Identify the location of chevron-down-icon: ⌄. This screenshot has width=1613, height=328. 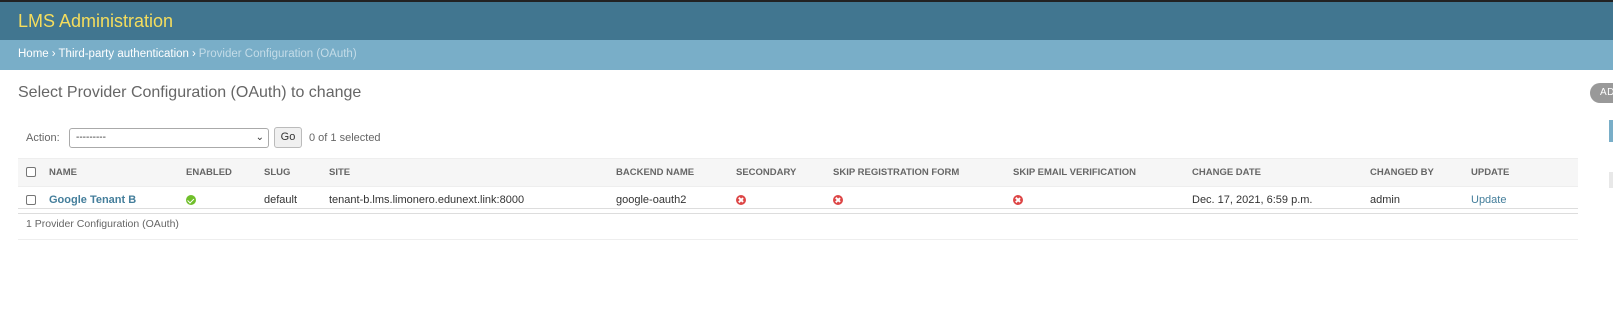
(259, 137).